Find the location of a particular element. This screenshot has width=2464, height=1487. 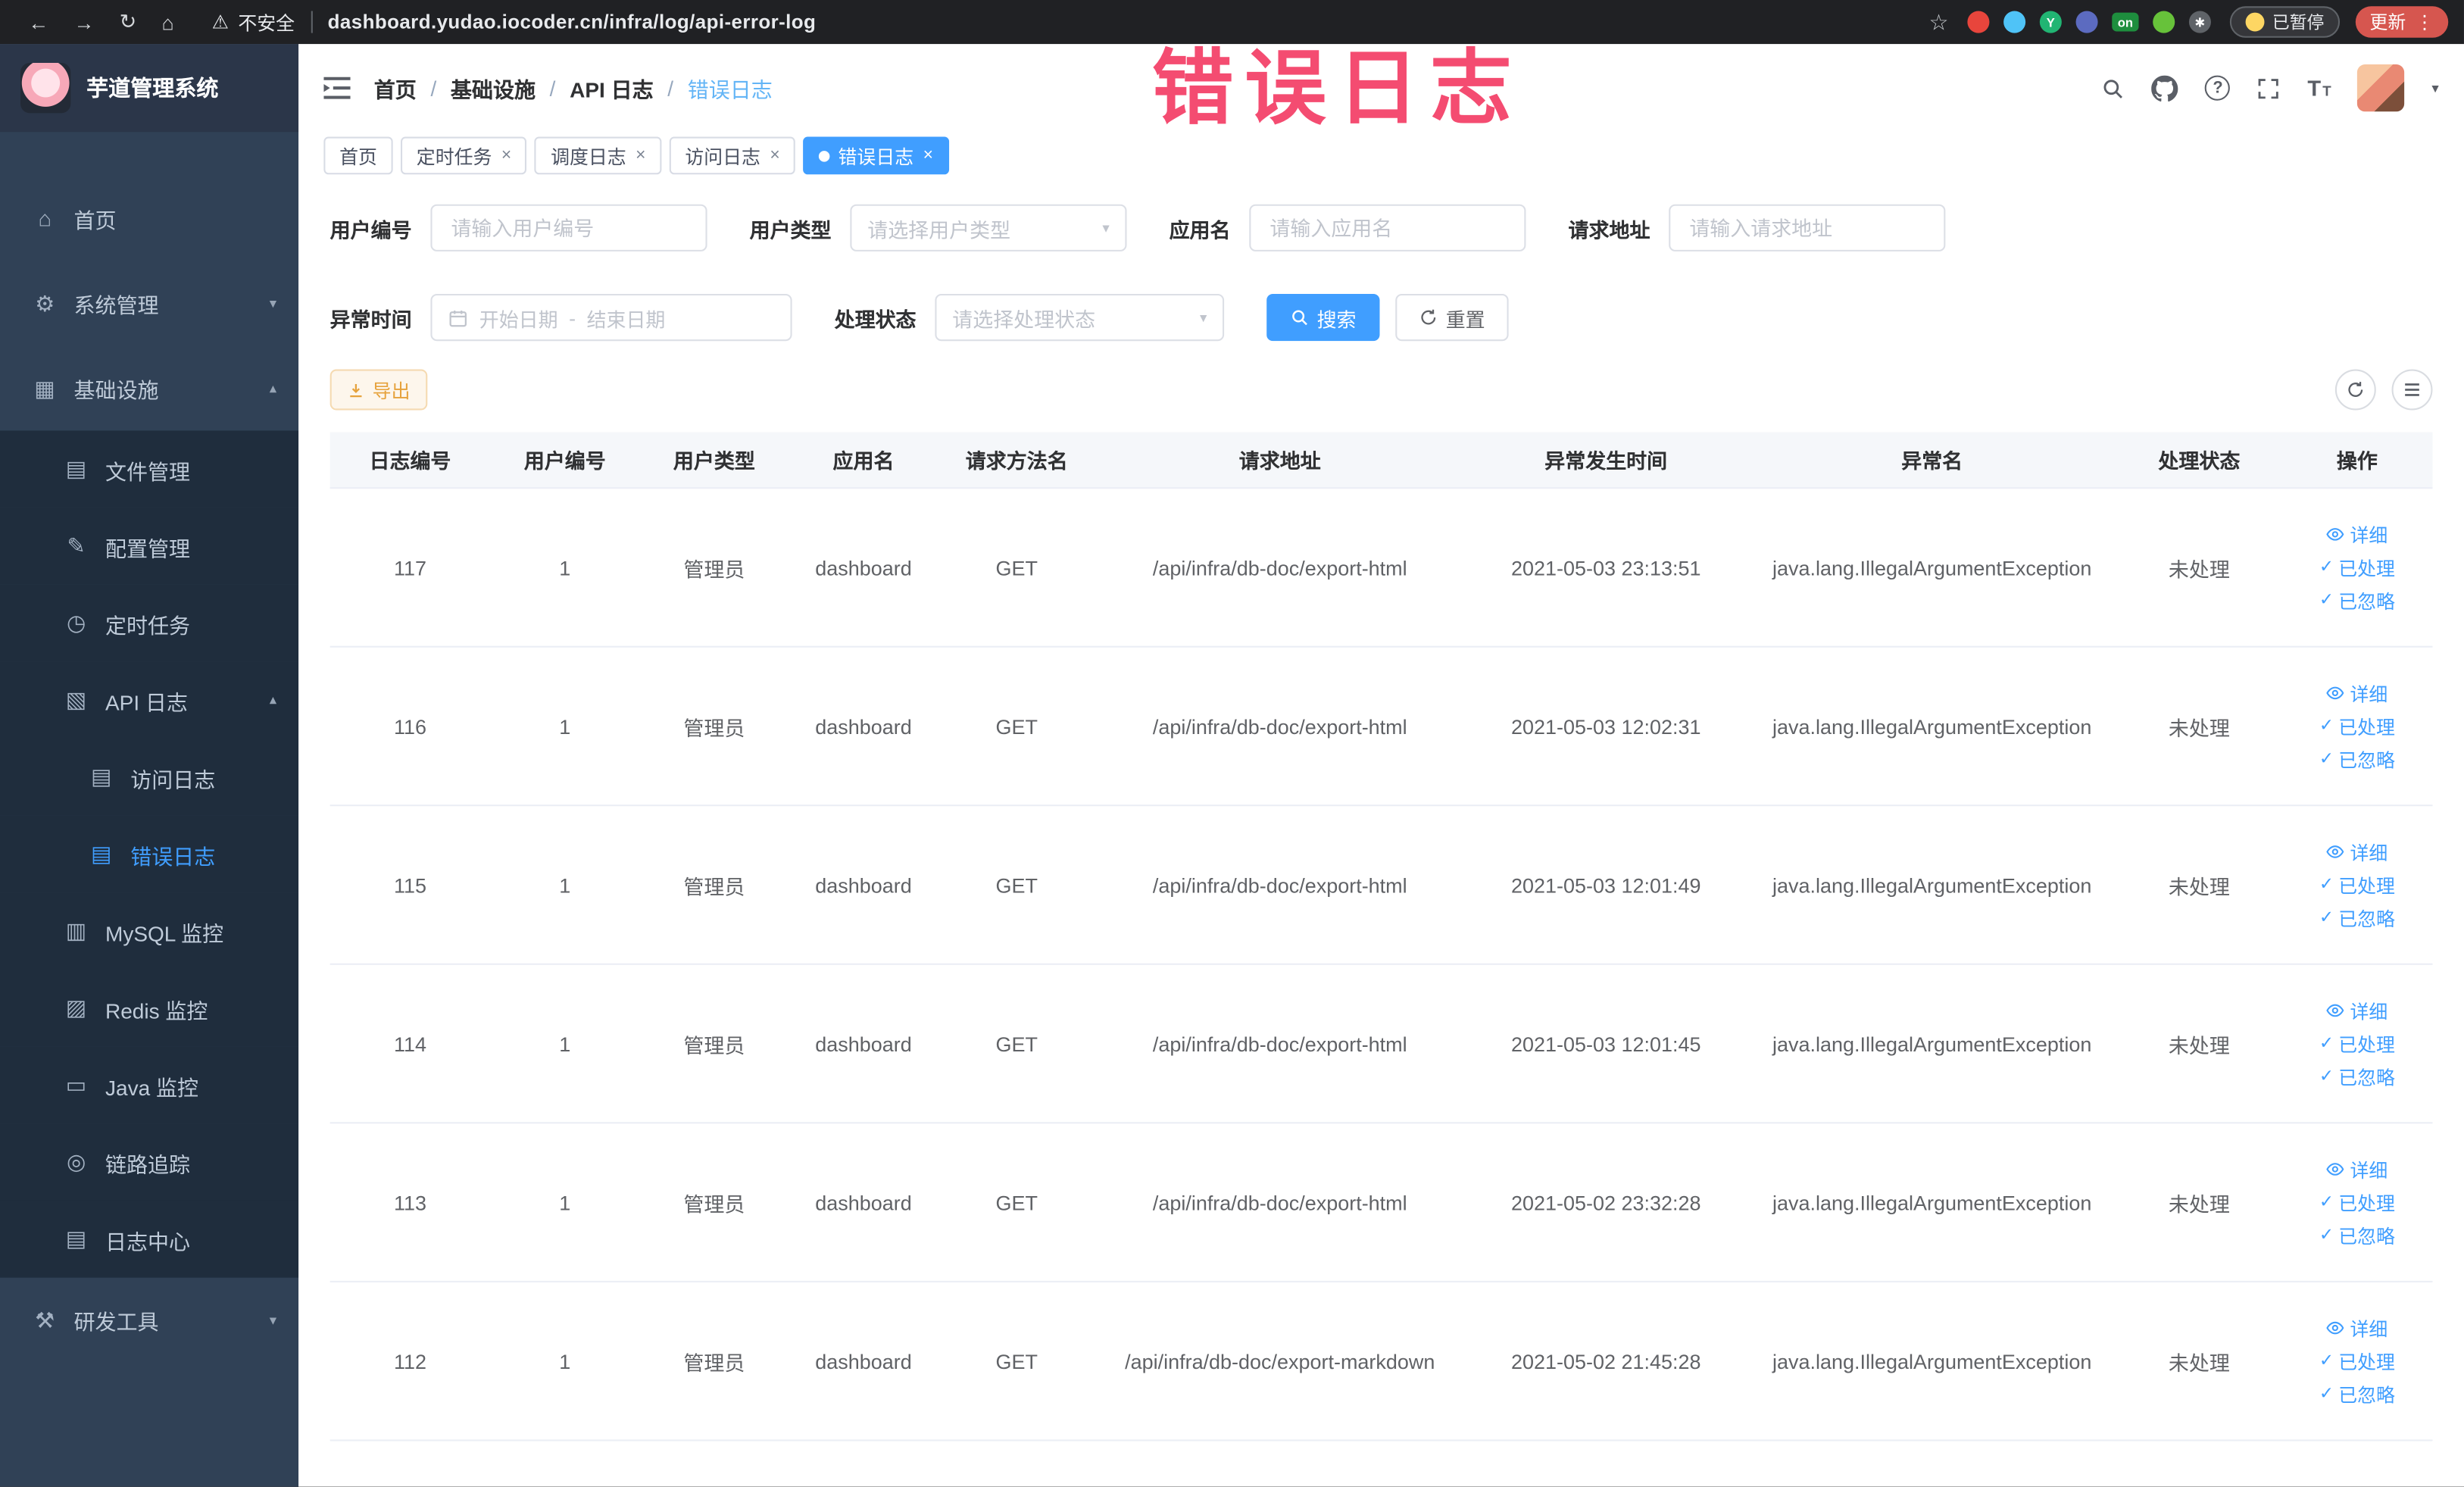

cell-time: 2021-05-03 12:02:31 is located at coordinates (1606, 726).